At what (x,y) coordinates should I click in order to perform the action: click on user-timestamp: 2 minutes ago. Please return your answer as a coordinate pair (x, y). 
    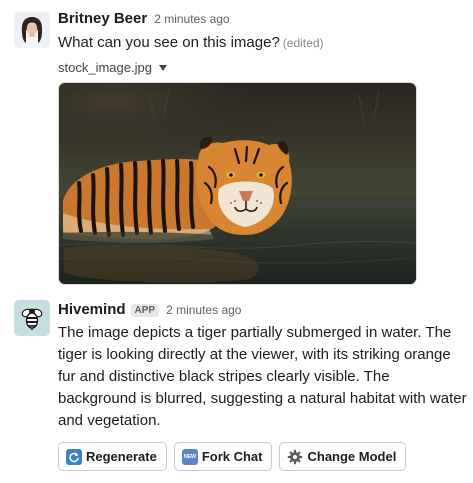
    Looking at the image, I should click on (191, 19).